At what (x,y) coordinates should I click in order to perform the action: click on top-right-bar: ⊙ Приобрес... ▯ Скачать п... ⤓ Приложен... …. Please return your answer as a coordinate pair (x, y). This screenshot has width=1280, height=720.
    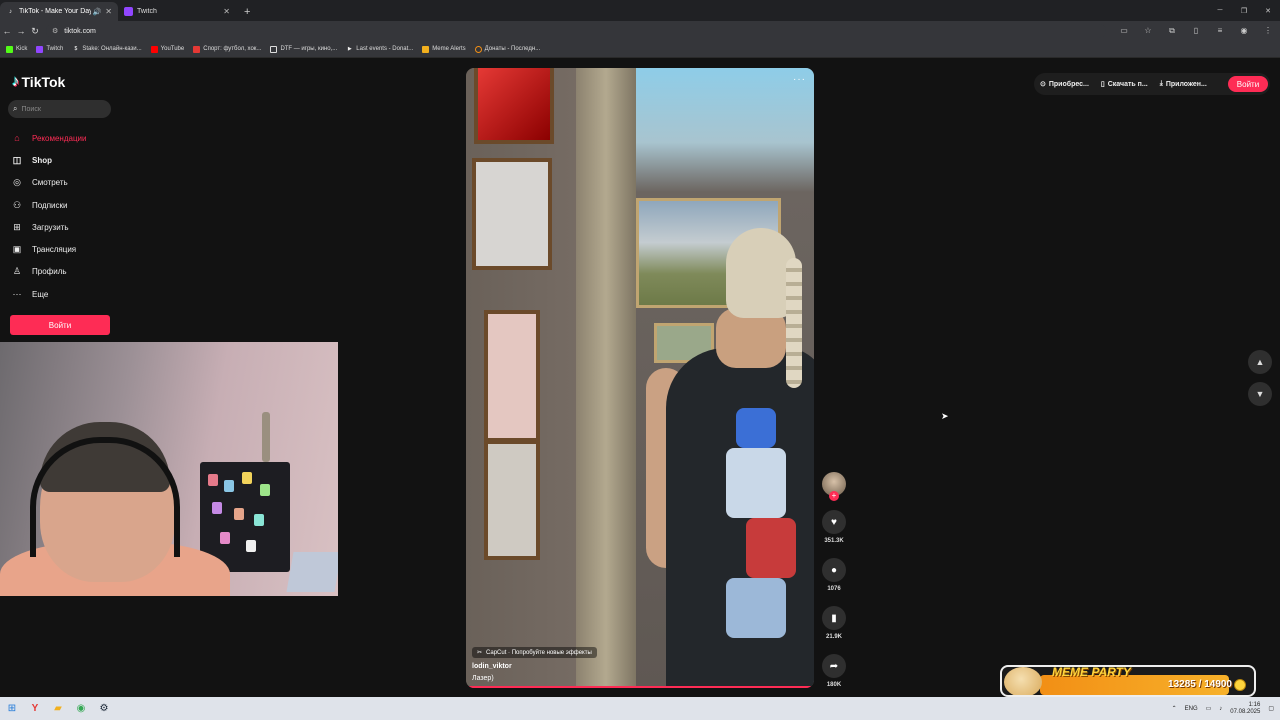
    Looking at the image, I should click on (1152, 84).